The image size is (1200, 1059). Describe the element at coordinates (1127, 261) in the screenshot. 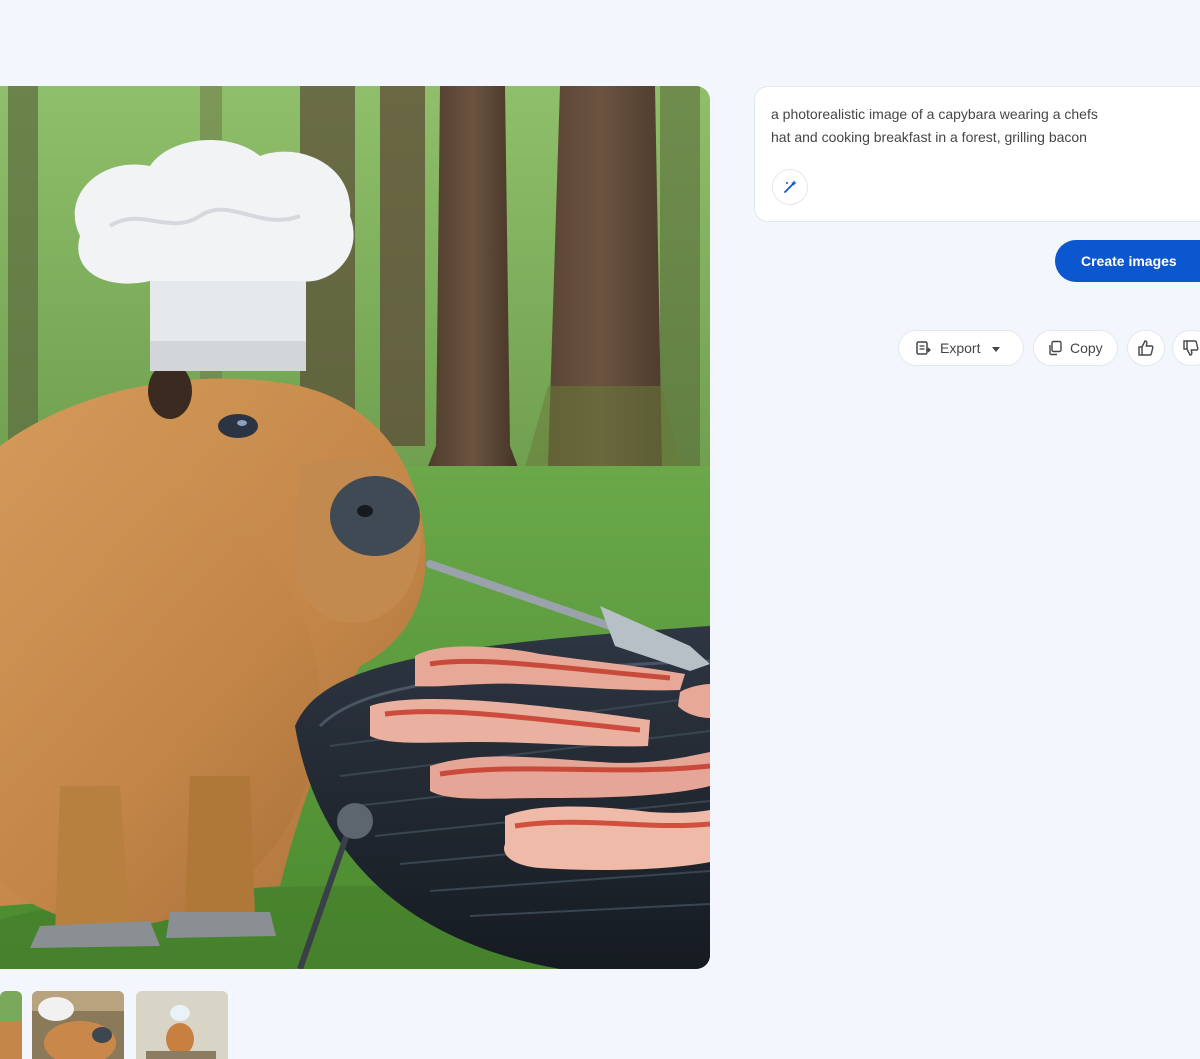

I see `create-images-button: Create images` at that location.